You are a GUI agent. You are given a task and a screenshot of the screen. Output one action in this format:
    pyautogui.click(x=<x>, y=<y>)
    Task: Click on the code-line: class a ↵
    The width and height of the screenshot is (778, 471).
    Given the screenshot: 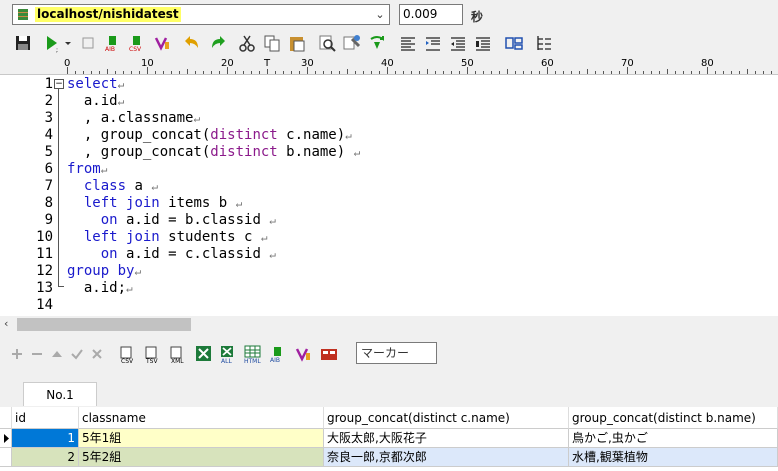 What is the action you would take?
    pyautogui.click(x=120, y=186)
    